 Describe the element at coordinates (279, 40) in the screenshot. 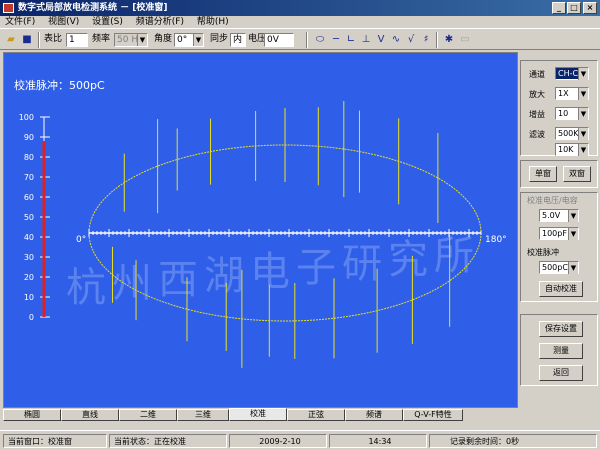

I see `voltage-field: 0V` at that location.